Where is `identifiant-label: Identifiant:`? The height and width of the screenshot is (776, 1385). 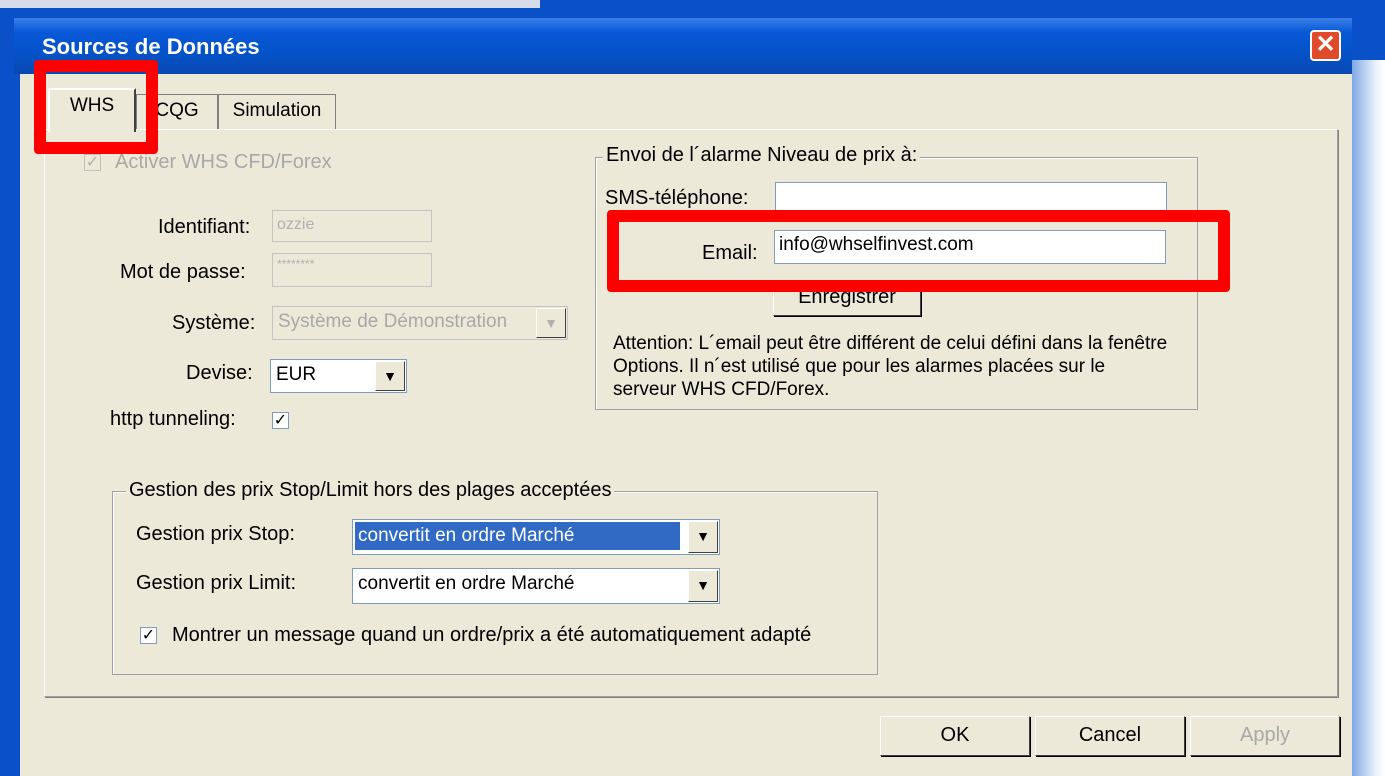
identifiant-label: Identifiant: is located at coordinates (204, 227).